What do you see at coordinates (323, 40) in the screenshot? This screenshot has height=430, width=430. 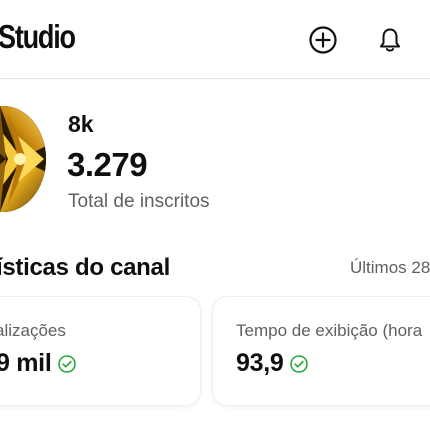 I see `add-circle-icon` at bounding box center [323, 40].